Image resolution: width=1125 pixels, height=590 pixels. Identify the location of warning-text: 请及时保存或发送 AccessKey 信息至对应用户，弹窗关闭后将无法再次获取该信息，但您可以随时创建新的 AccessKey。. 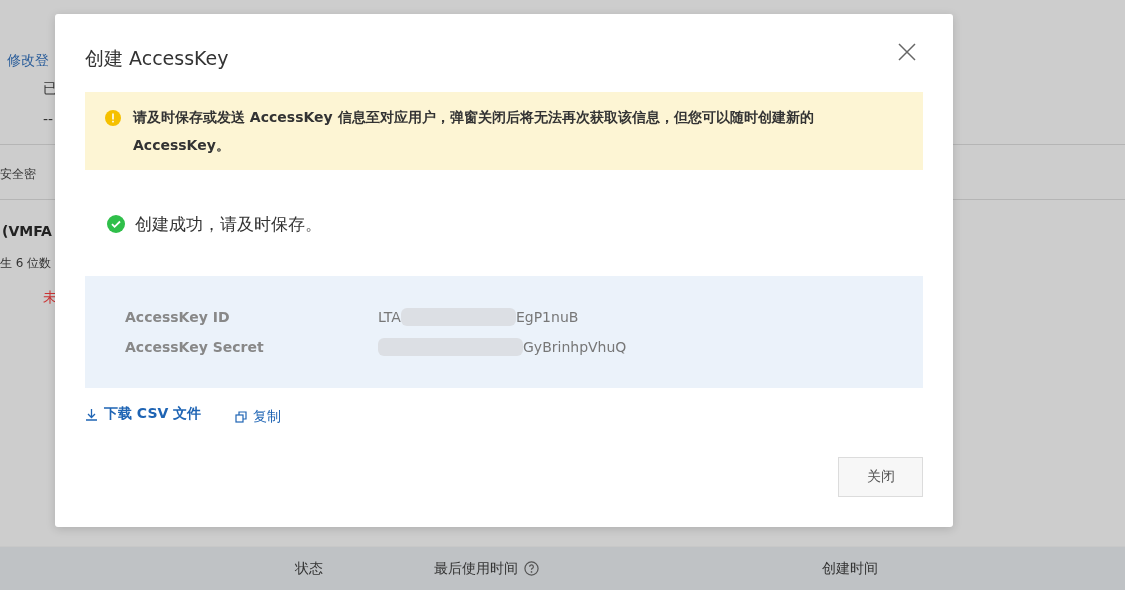
(474, 131).